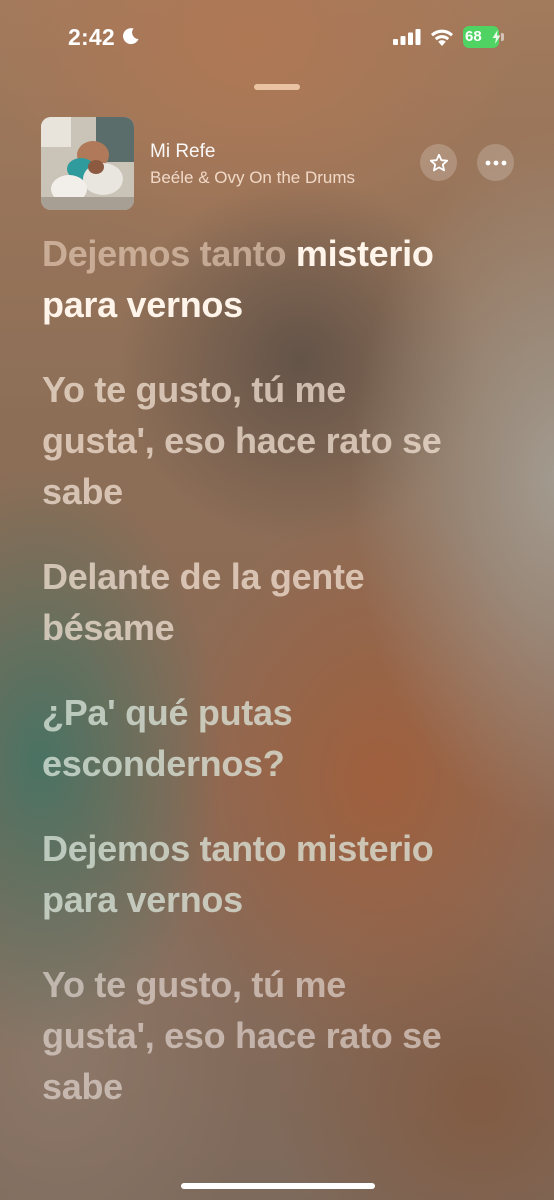 The image size is (554, 1200). I want to click on more-options-button, so click(495, 162).